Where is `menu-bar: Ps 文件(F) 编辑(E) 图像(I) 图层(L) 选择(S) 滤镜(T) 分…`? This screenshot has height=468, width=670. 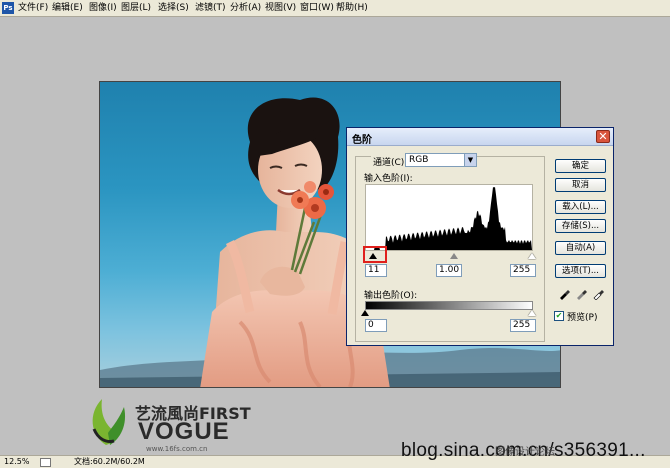
menu-bar: Ps 文件(F) 编辑(E) 图像(I) 图层(L) 选择(S) 滤镜(T) 分… is located at coordinates (335, 8).